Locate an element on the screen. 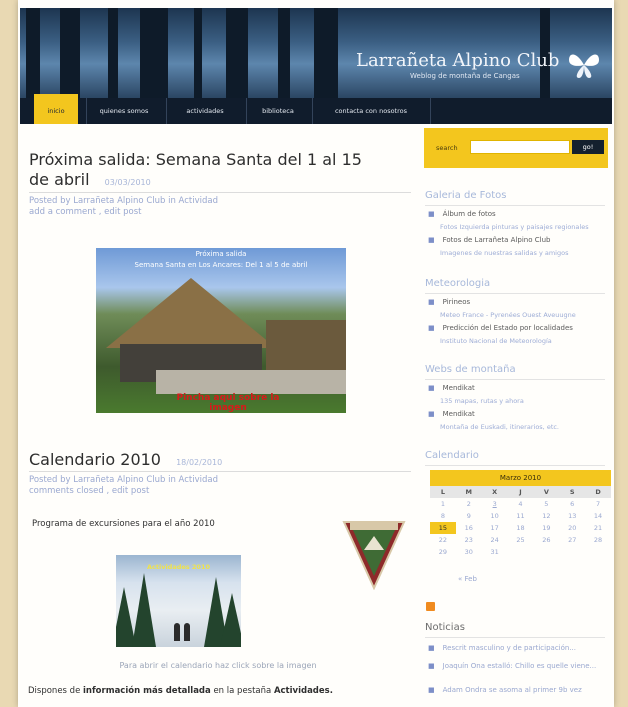 Image resolution: width=628 pixels, height=707 pixels. post-title: Calendario 2010 18/02/2010 is located at coordinates (125, 461).